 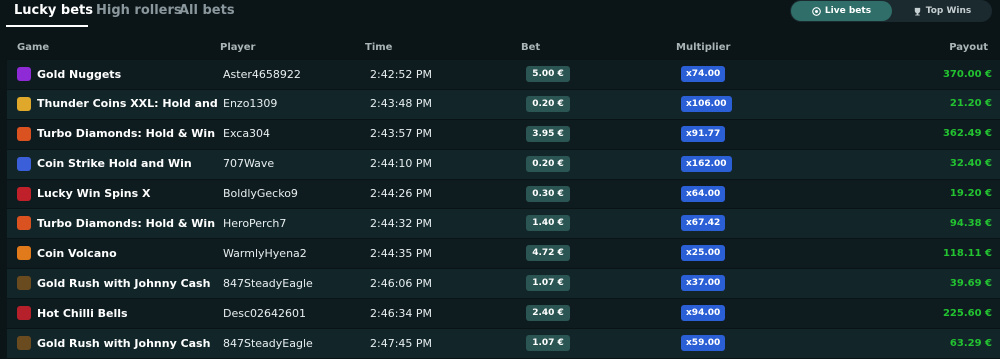 I want to click on table-header: Game Player Time Bet Multiplier Payout, so click(x=500, y=48).